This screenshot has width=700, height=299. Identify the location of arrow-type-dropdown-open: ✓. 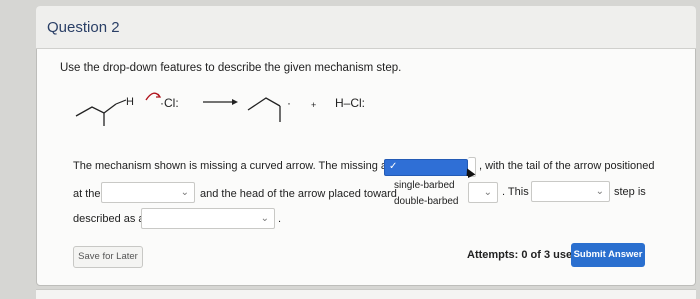
(426, 167).